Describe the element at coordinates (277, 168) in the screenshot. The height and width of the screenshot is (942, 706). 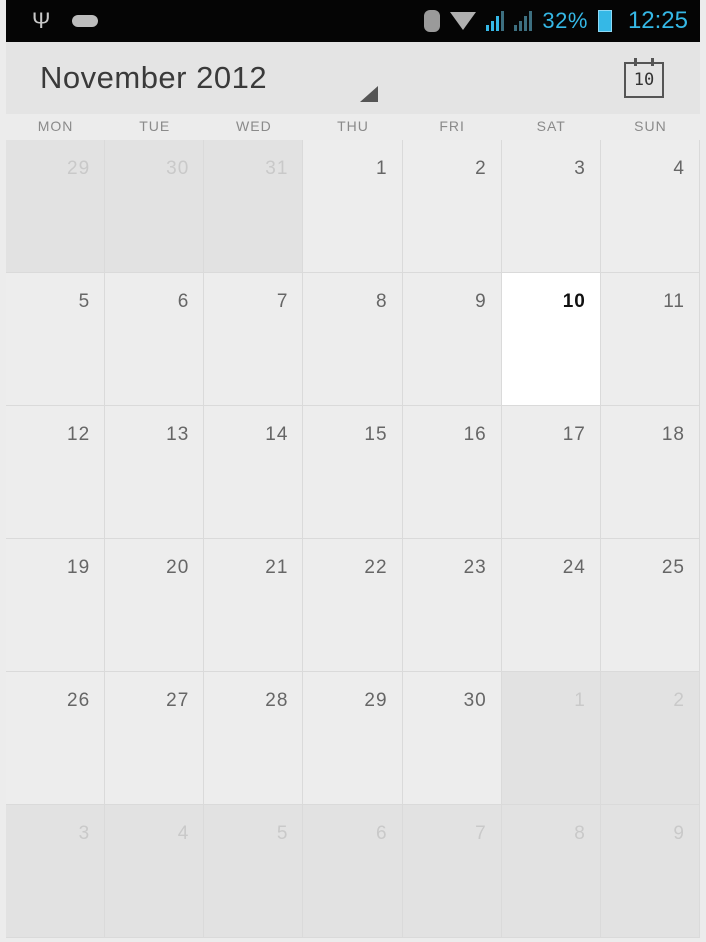
I see `day-number: 31` at that location.